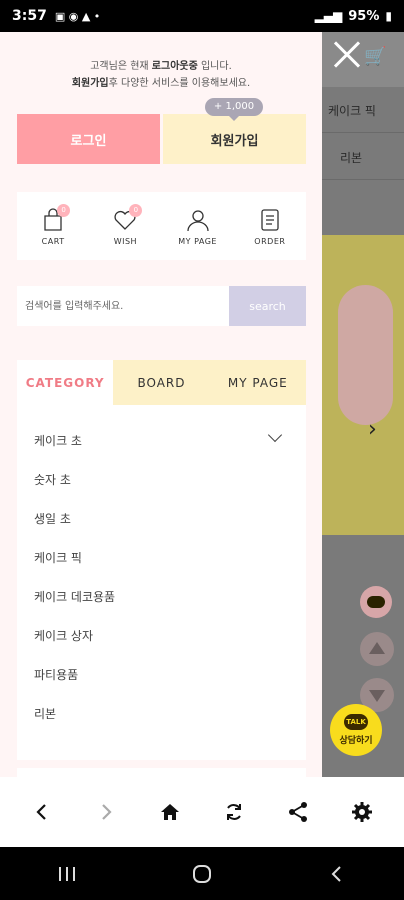 This screenshot has height=900, width=404. I want to click on gear-icon, so click(362, 812).